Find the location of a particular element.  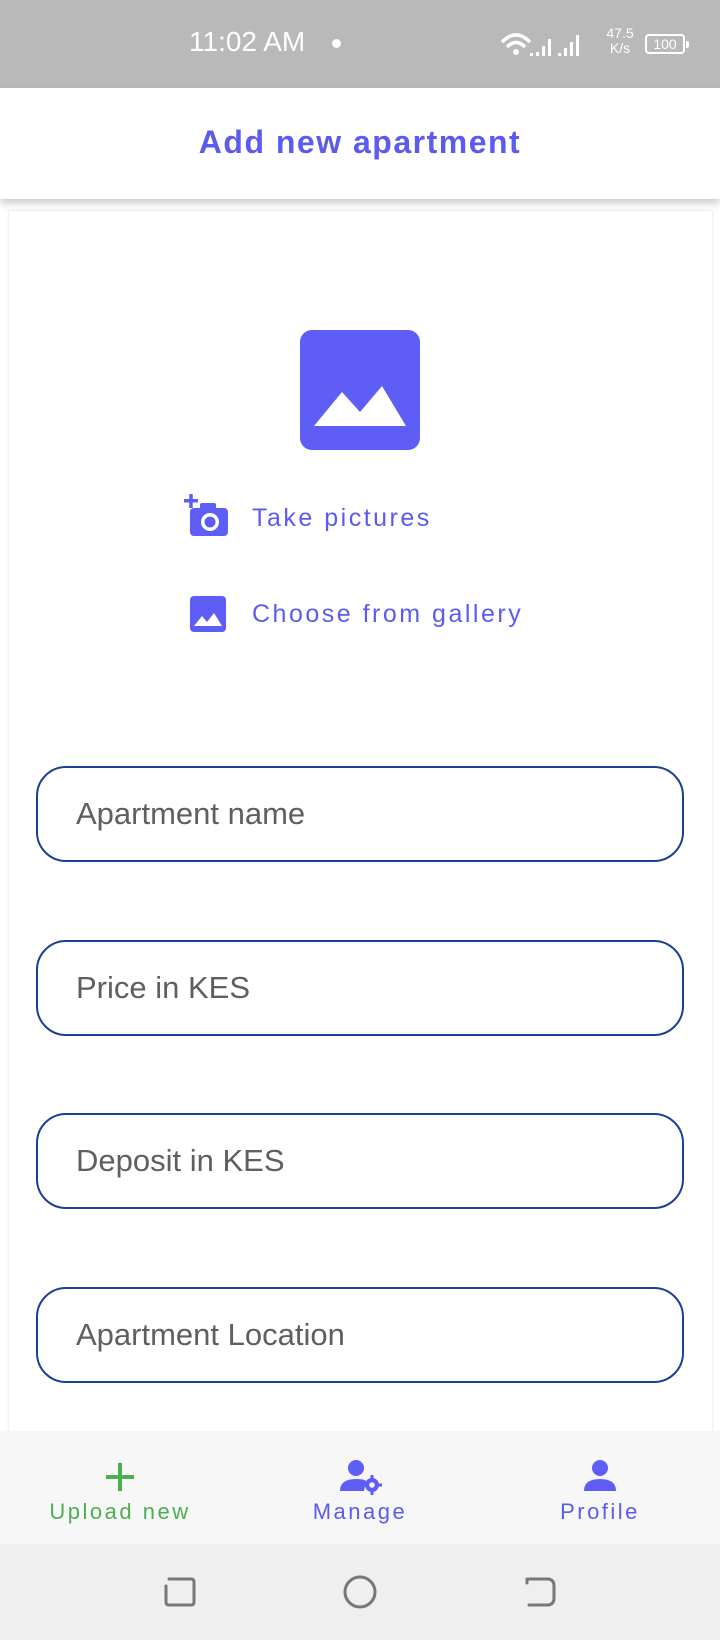

network-speed-value: 47.5 is located at coordinates (620, 33).